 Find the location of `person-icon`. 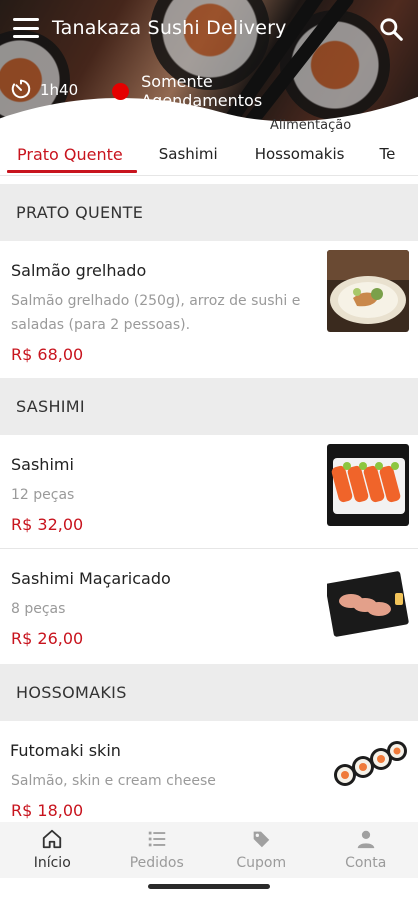

person-icon is located at coordinates (365, 839).